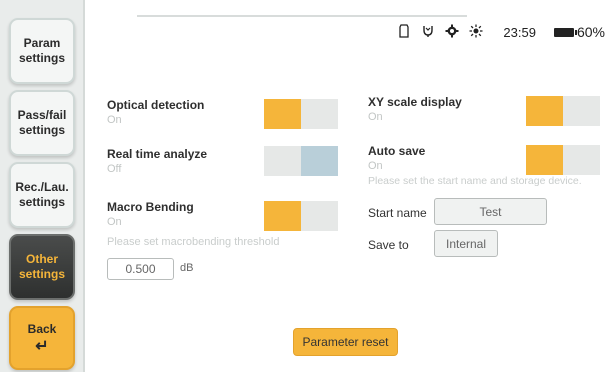  I want to click on back-button: Back ↵, so click(42, 338).